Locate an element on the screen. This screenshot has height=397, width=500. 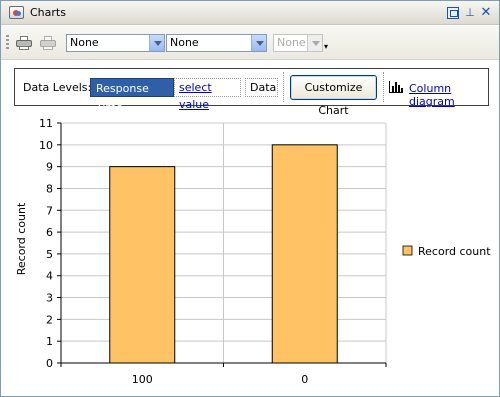
toolbar-grip is located at coordinates (7, 43).